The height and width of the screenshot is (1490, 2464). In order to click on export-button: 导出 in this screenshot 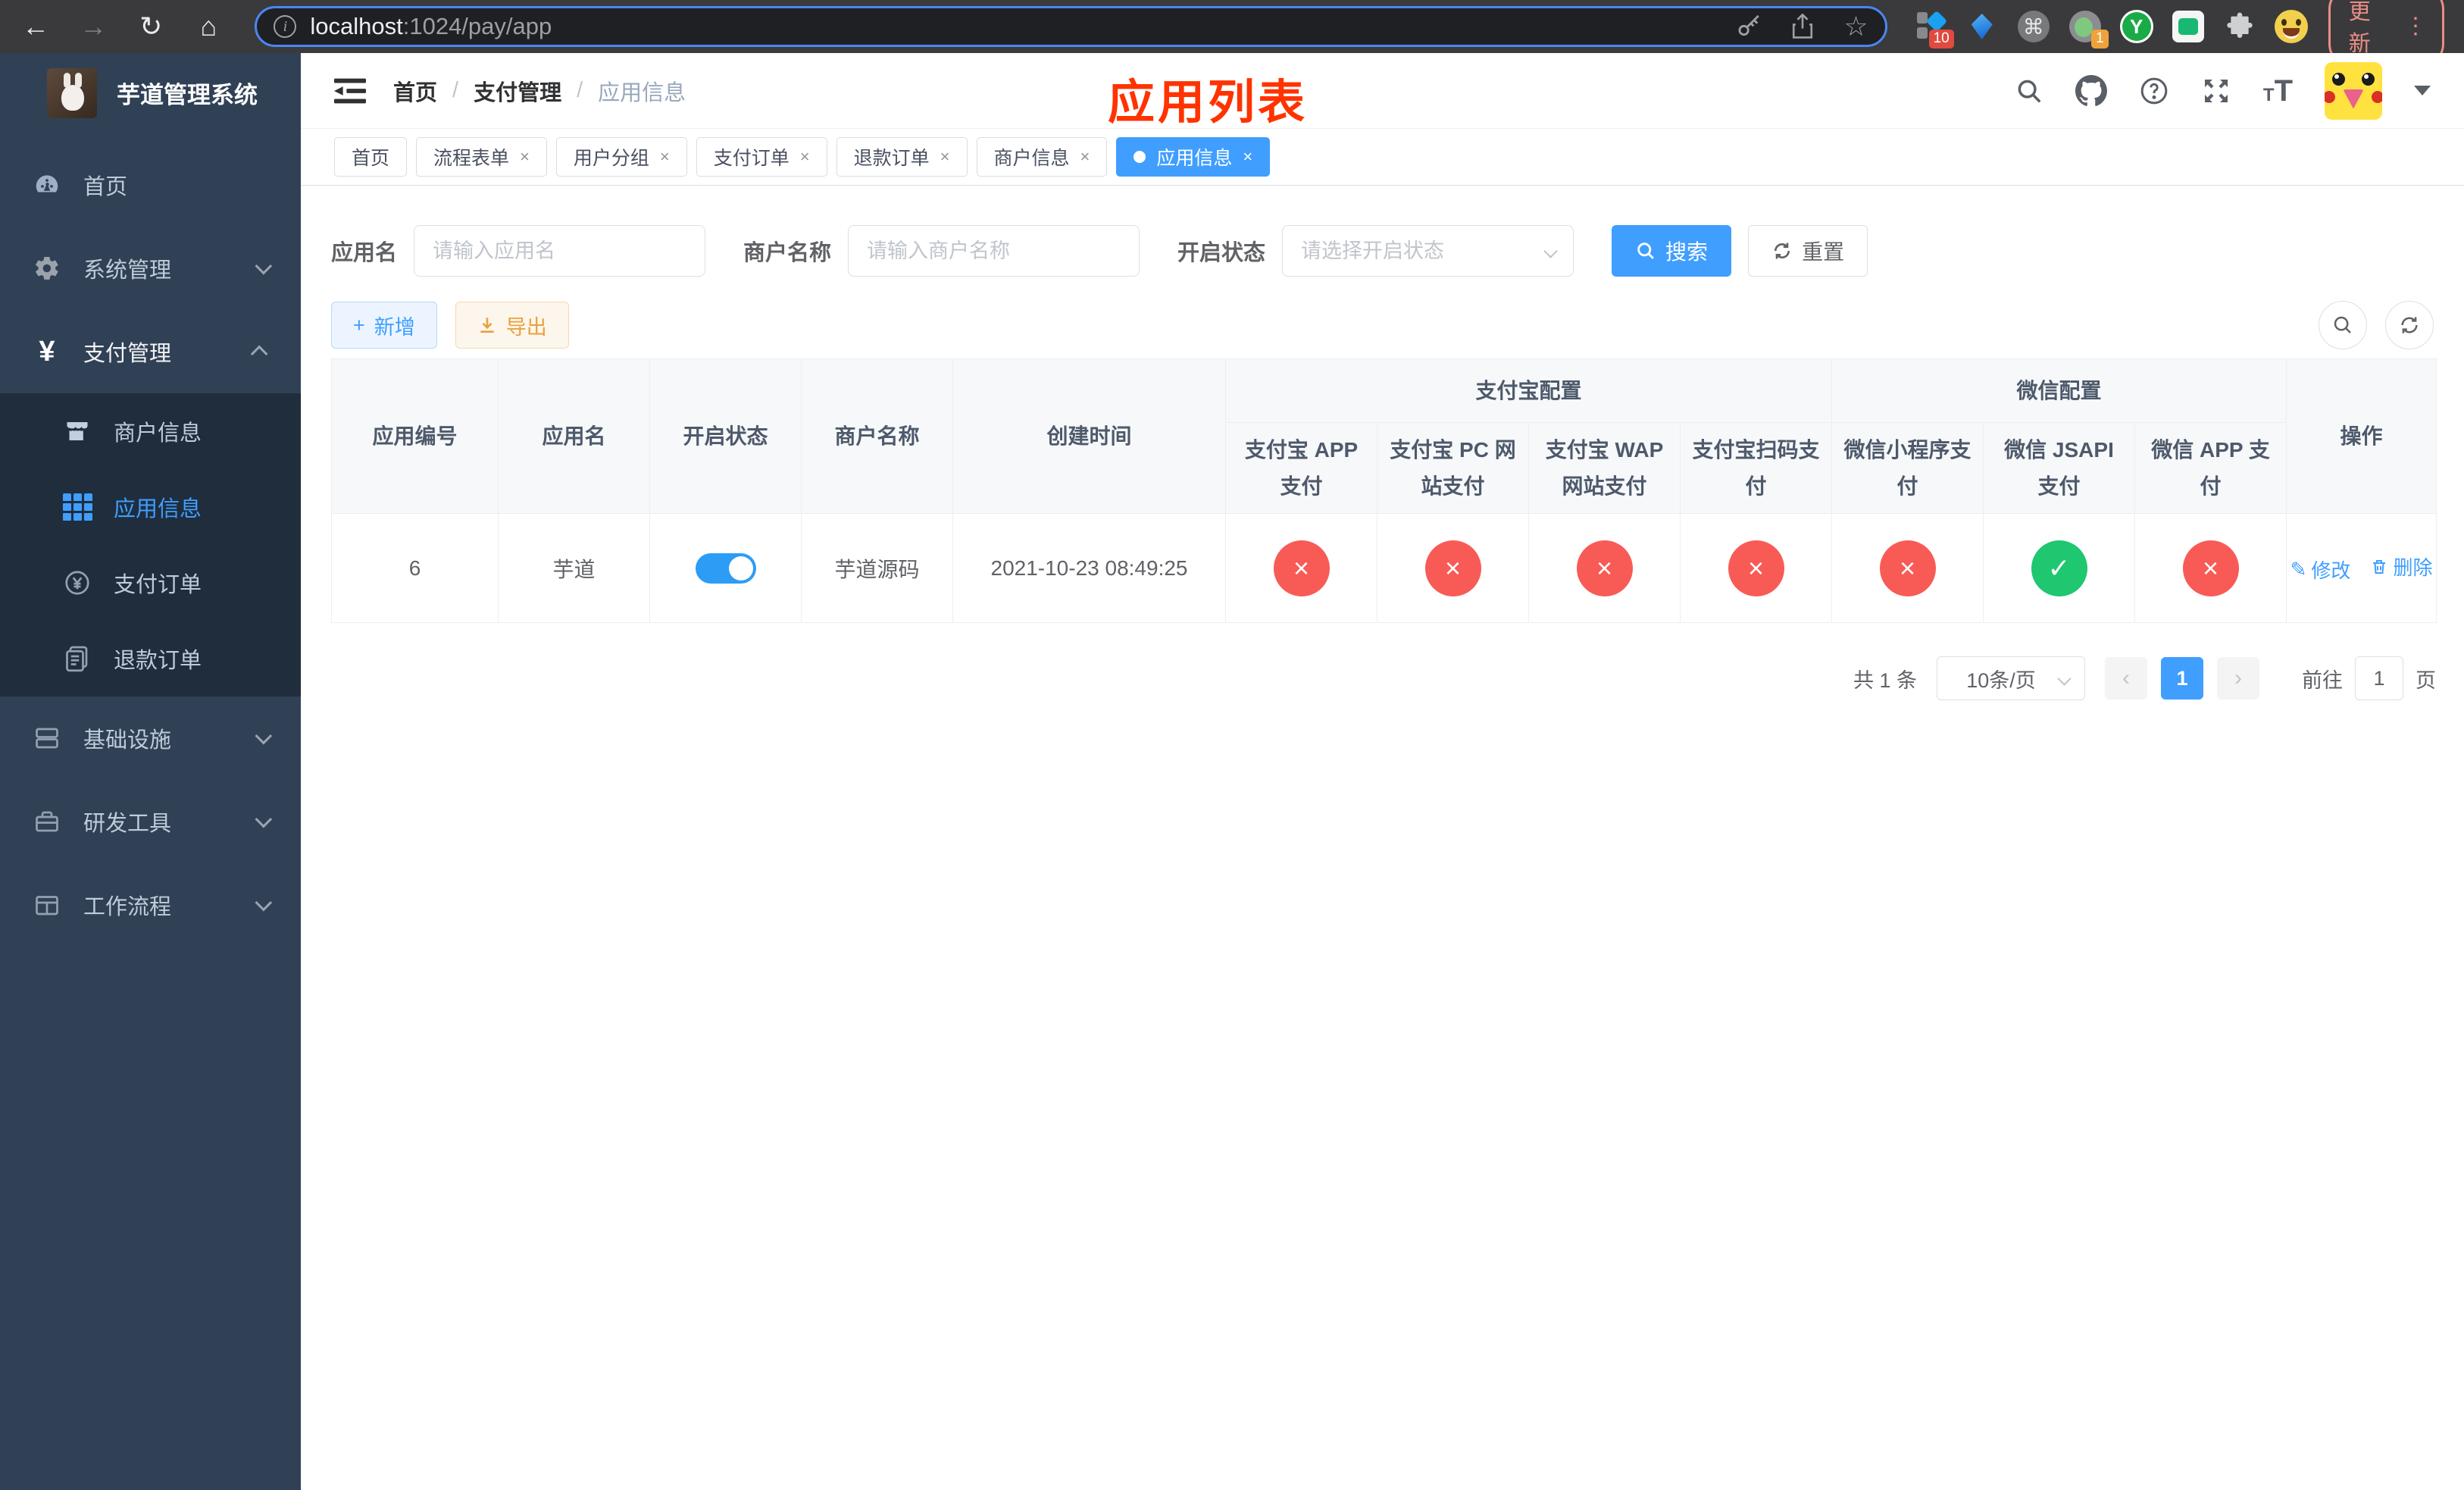, I will do `click(512, 325)`.